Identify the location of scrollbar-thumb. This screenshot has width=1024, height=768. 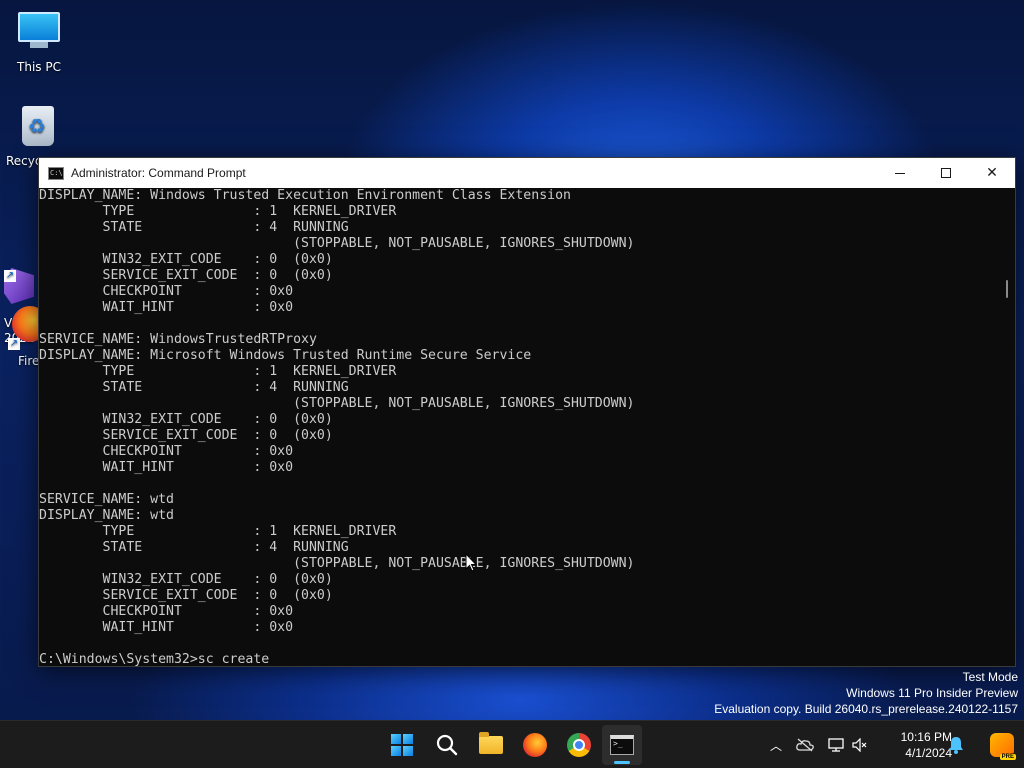
(1007, 289).